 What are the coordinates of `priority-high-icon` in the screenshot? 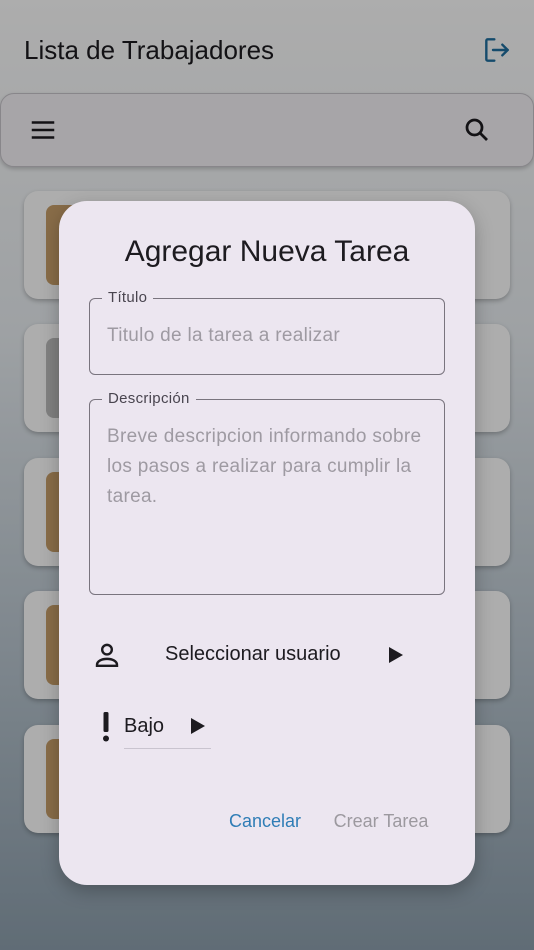 It's located at (106, 727).